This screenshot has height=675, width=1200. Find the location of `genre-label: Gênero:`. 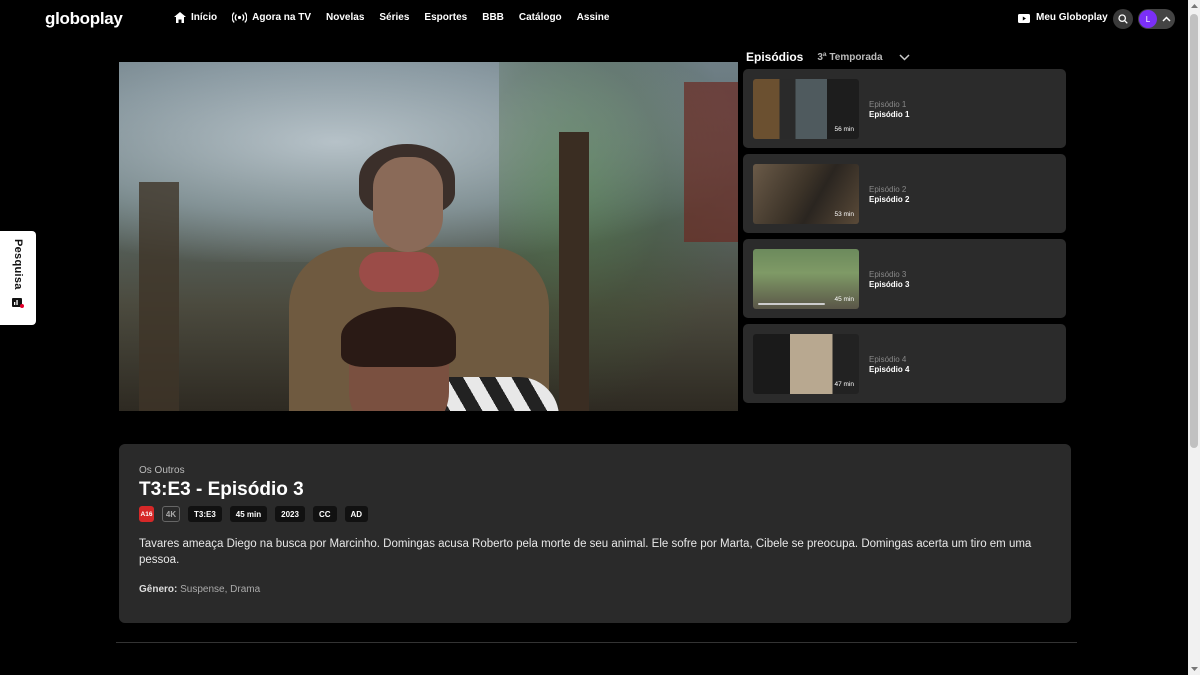

genre-label: Gênero: is located at coordinates (158, 589).